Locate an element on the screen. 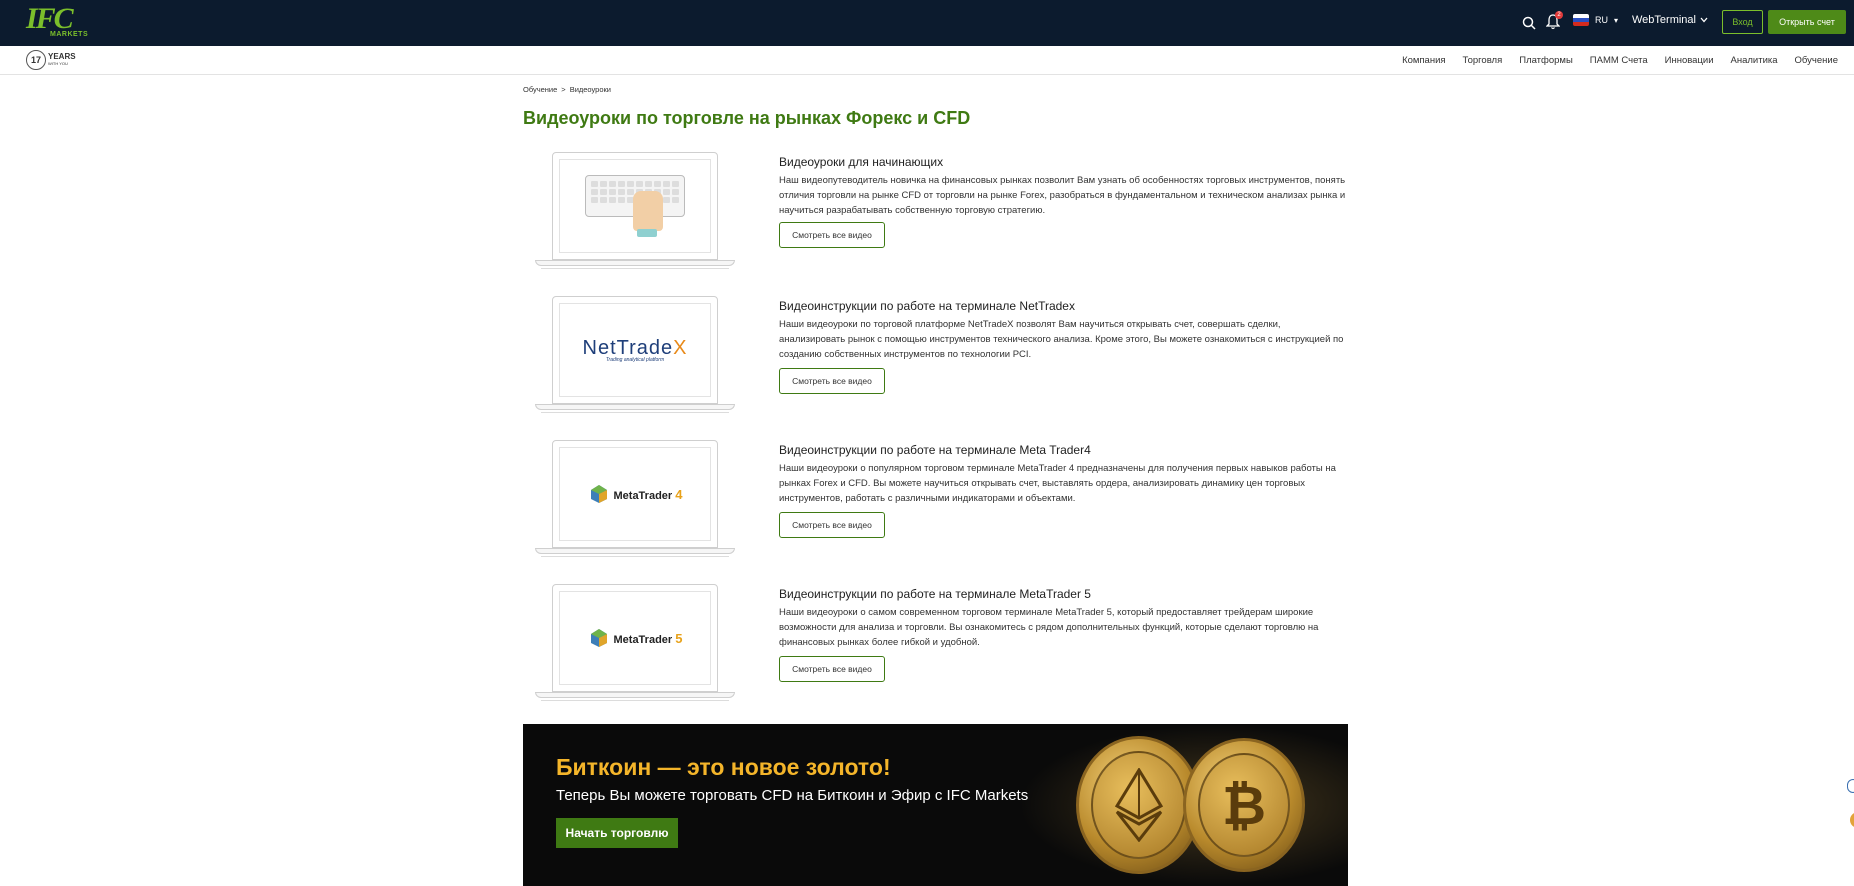 Image resolution: width=1854 pixels, height=886 pixels. laptop-image: NetTradeX Trading analytical platform is located at coordinates (635, 355).